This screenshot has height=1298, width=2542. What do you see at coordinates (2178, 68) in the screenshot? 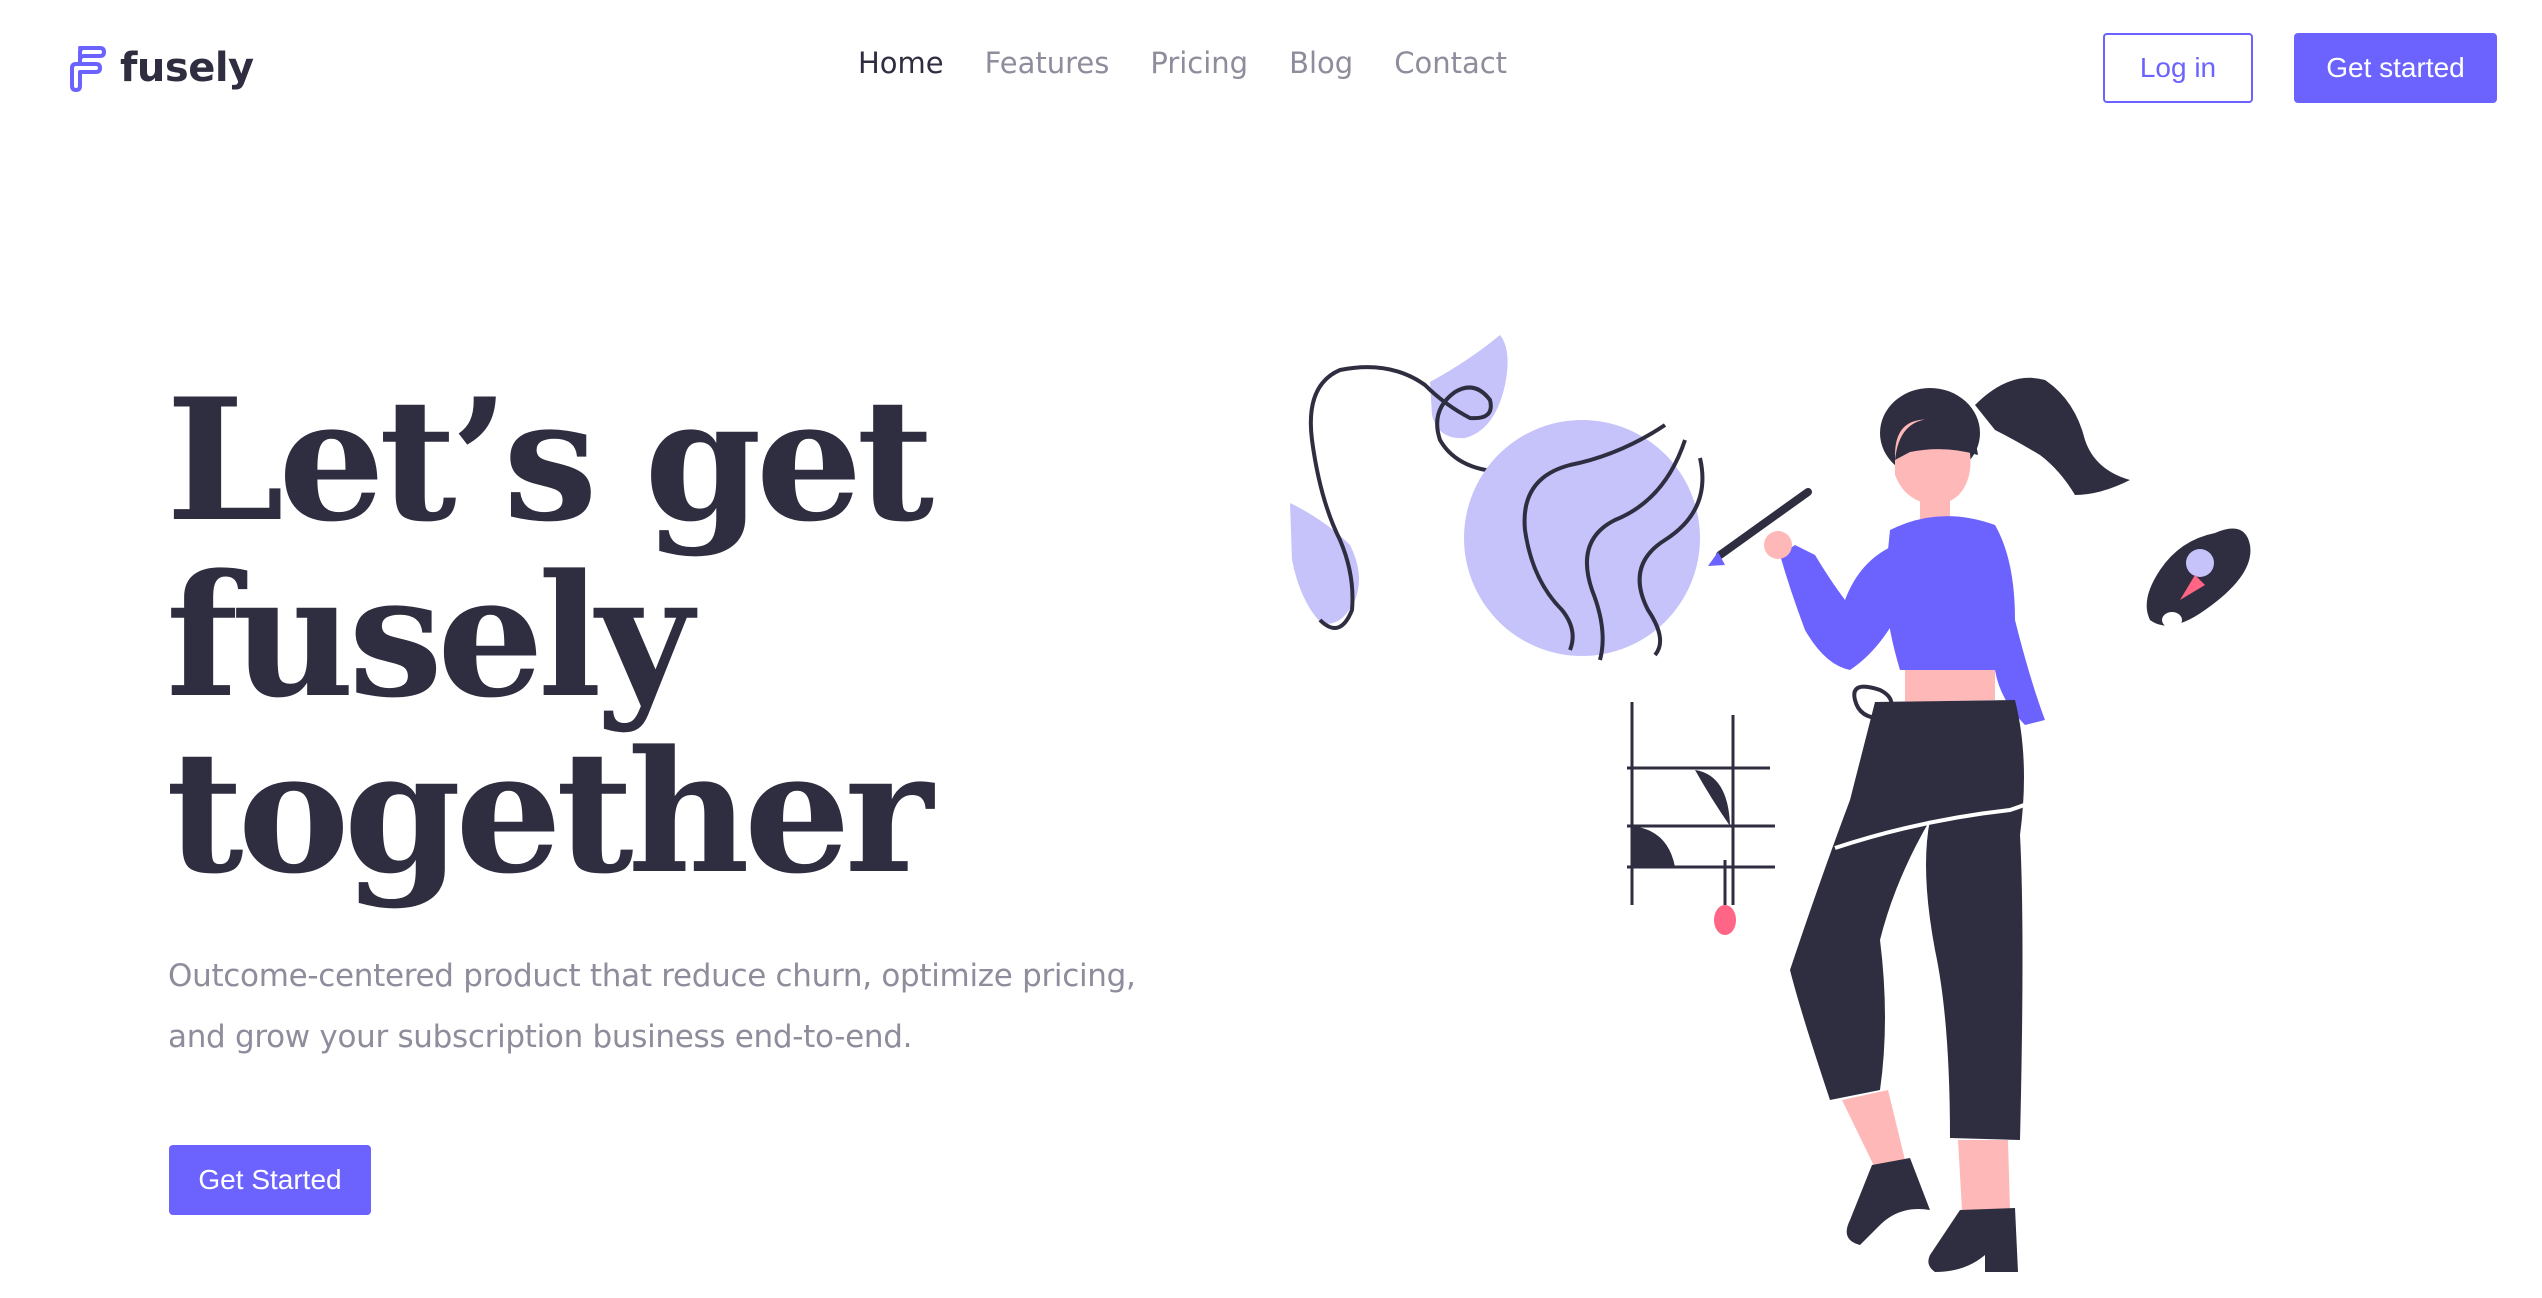
I see `login-button: Log in` at bounding box center [2178, 68].